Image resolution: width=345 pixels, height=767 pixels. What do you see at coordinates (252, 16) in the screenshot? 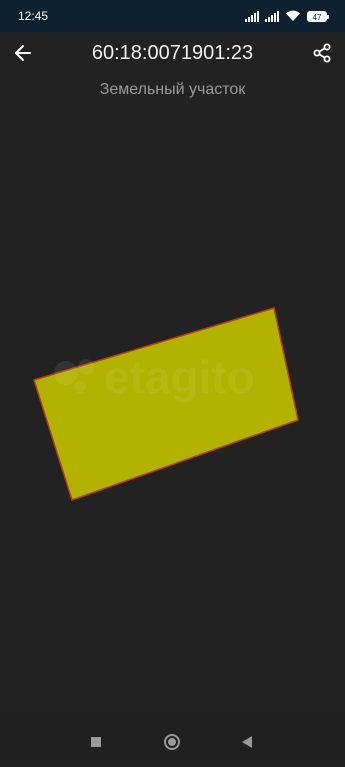
I see `signal-icon` at bounding box center [252, 16].